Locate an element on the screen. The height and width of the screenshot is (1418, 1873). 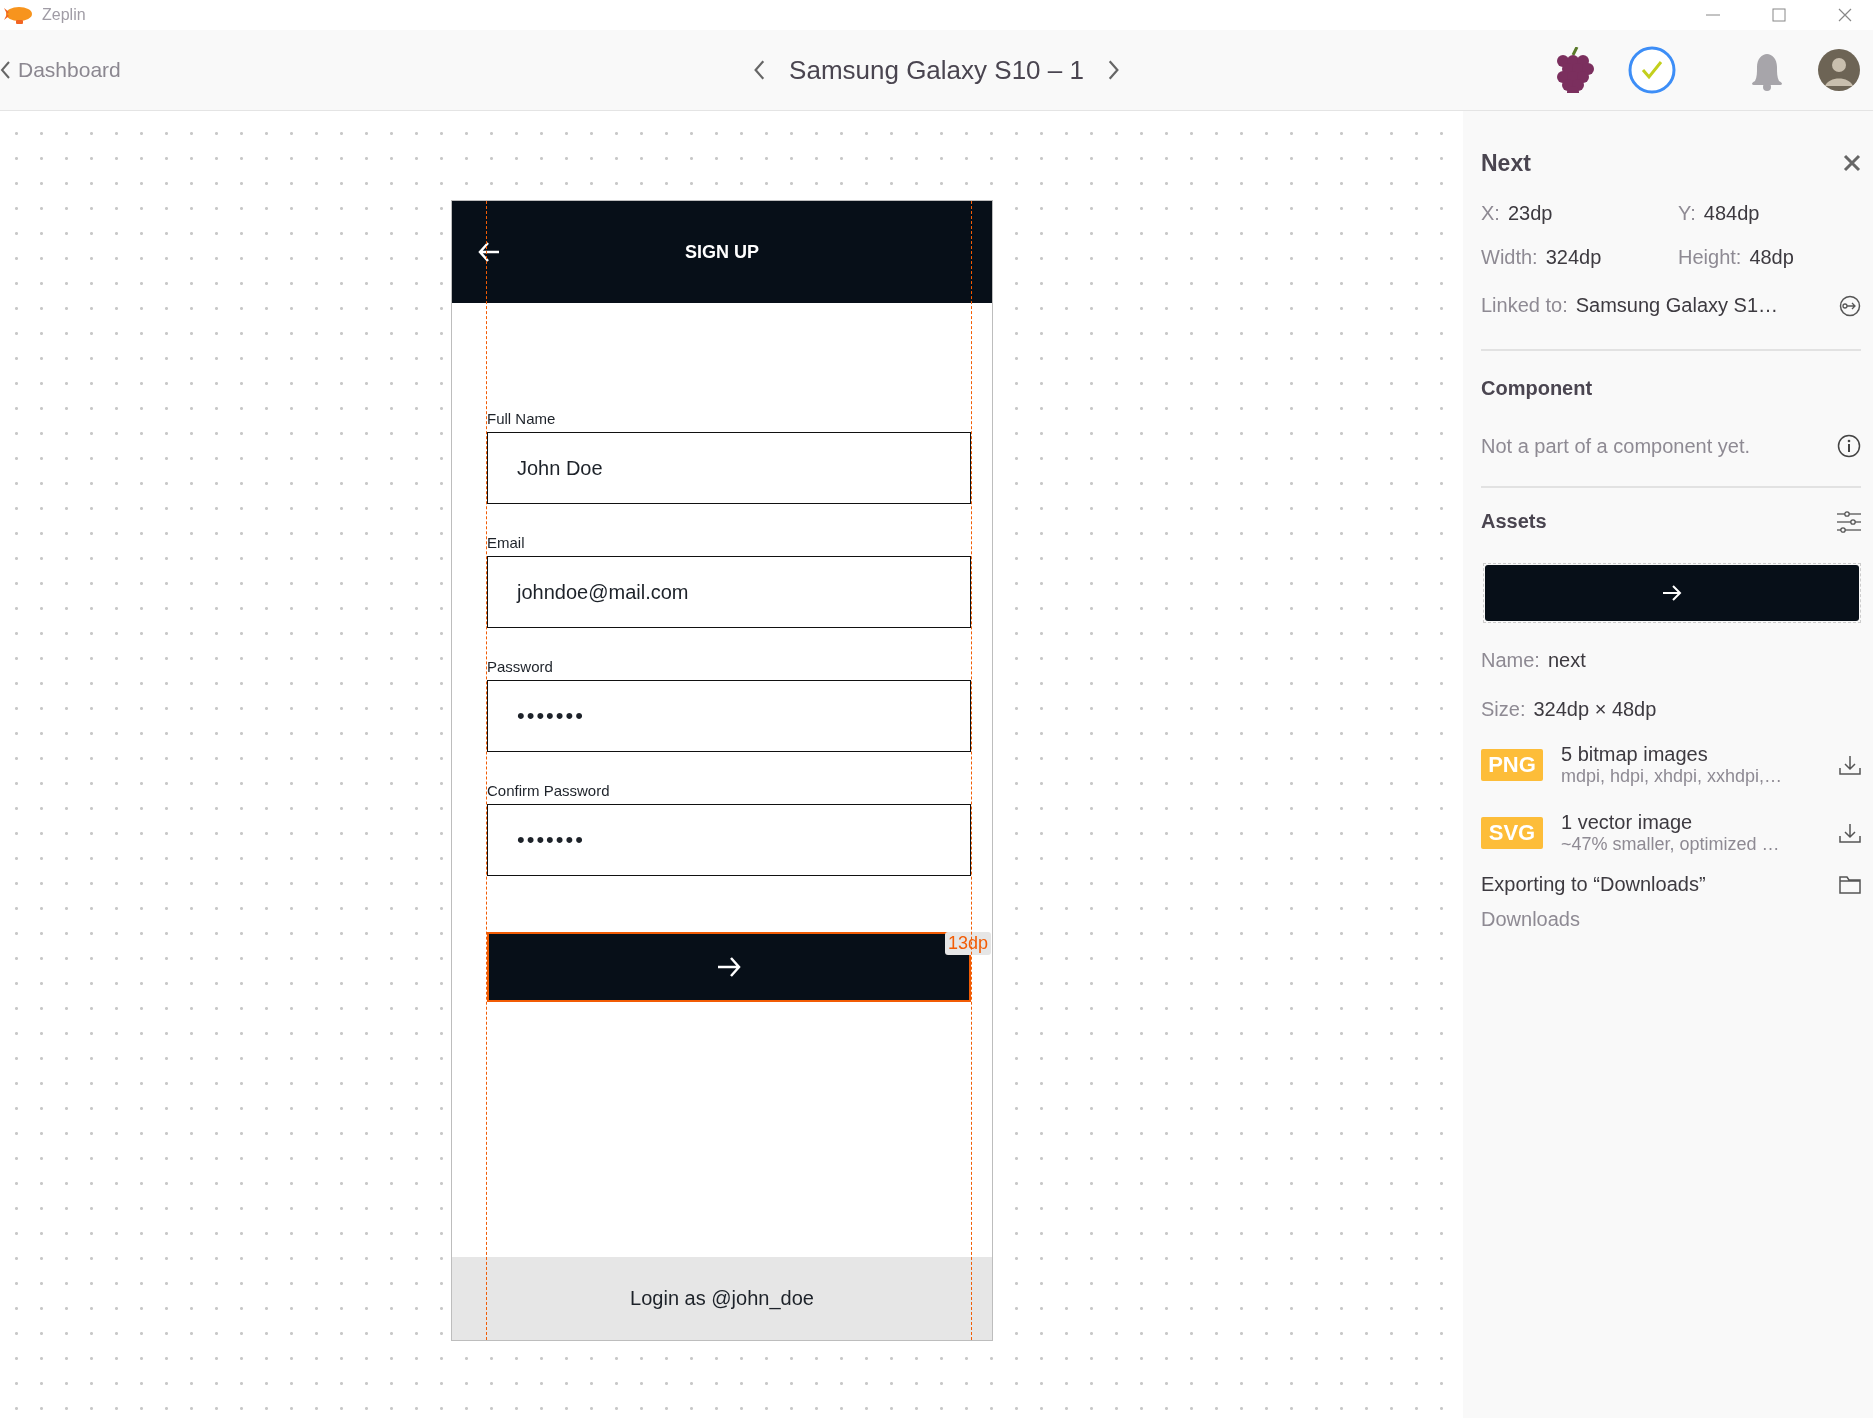
app-title: Zeplin is located at coordinates (64, 15).